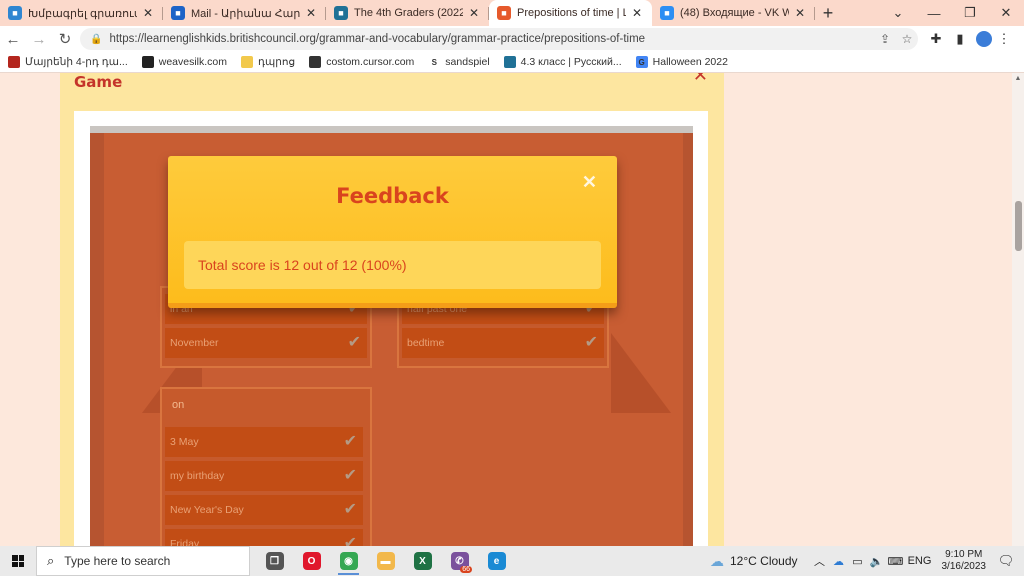 The image size is (1024, 576). Describe the element at coordinates (667, 13) in the screenshot. I see `vk-workmail-icon: ■` at that location.